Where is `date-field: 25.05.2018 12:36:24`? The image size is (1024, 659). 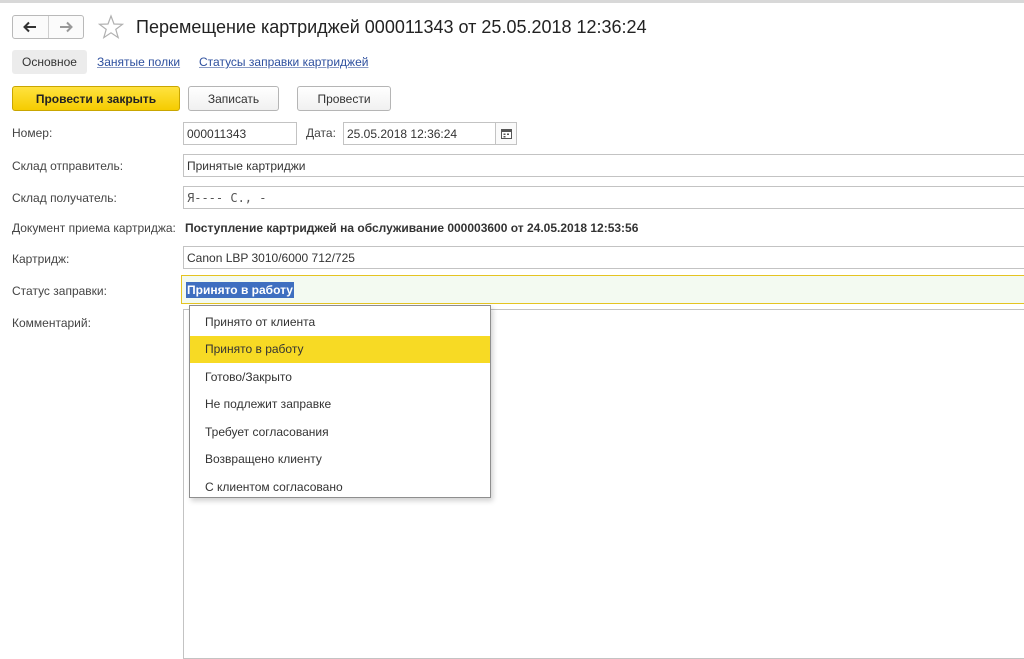 date-field: 25.05.2018 12:36:24 is located at coordinates (419, 133).